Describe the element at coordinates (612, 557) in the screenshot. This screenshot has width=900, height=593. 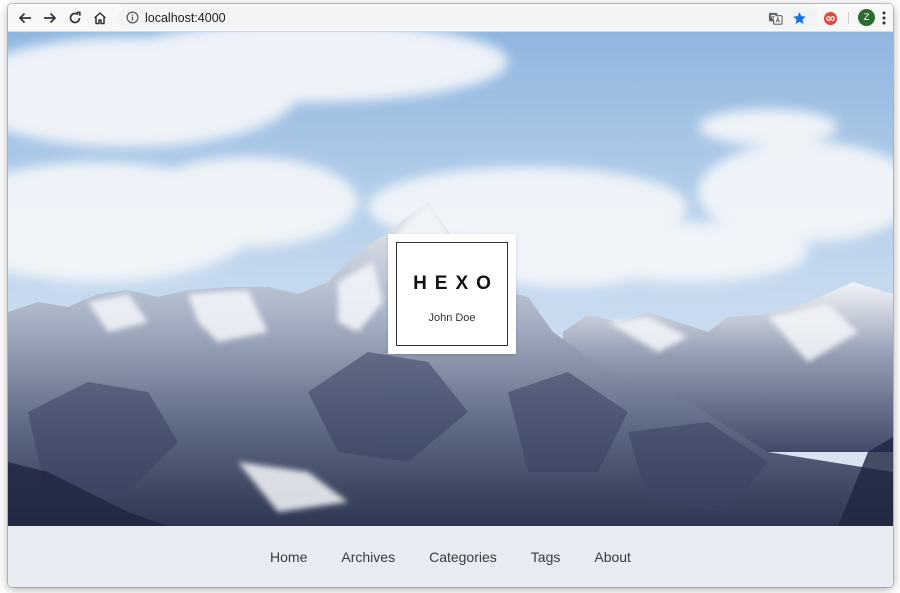
I see `nav-link-about: About` at that location.